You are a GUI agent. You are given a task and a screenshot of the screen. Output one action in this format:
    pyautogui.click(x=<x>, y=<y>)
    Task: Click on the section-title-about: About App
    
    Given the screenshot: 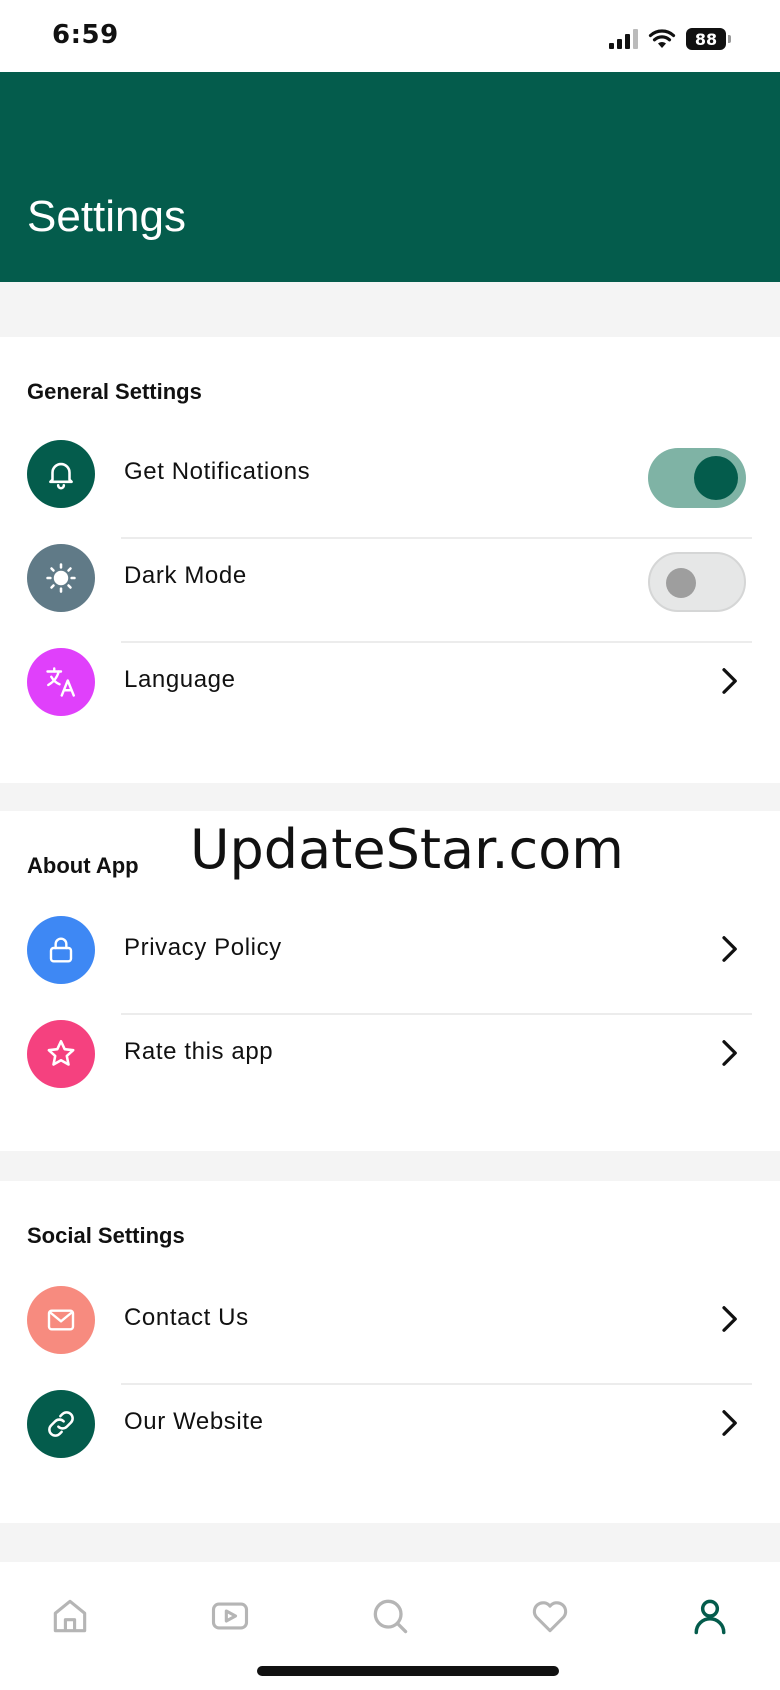 What is the action you would take?
    pyautogui.click(x=83, y=865)
    